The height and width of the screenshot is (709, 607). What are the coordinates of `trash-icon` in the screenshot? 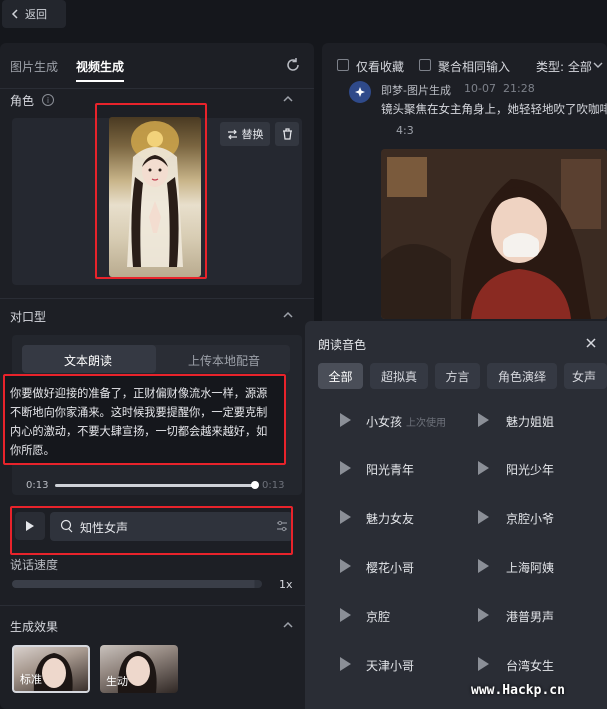 It's located at (287, 134).